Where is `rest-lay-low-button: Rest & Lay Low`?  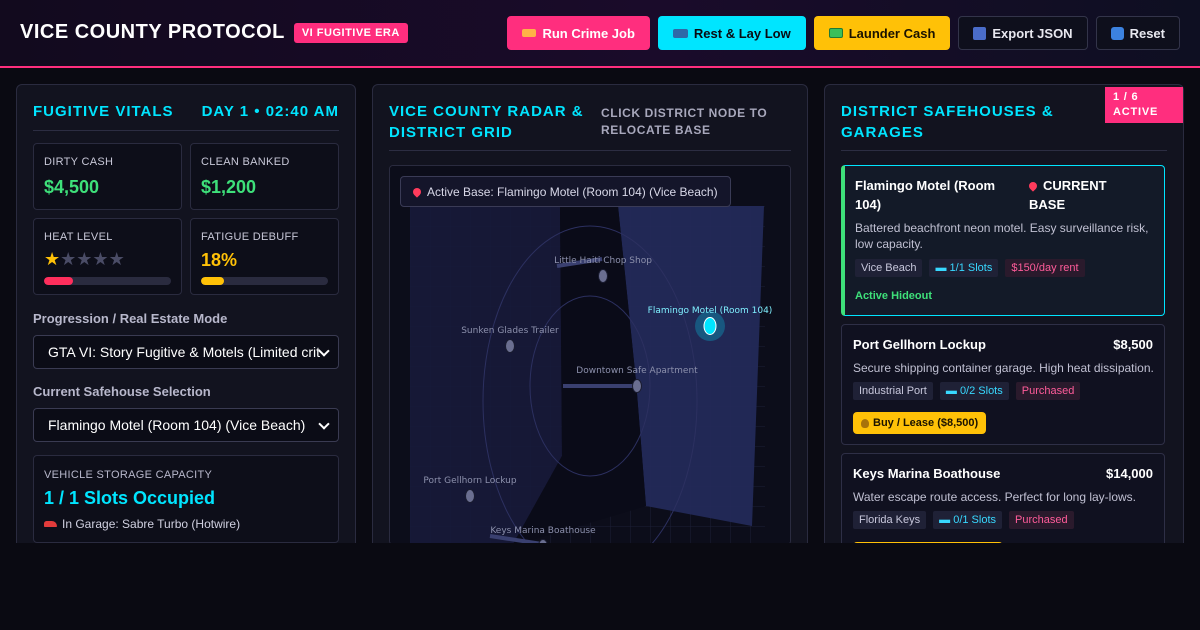 rest-lay-low-button: Rest & Lay Low is located at coordinates (731, 33).